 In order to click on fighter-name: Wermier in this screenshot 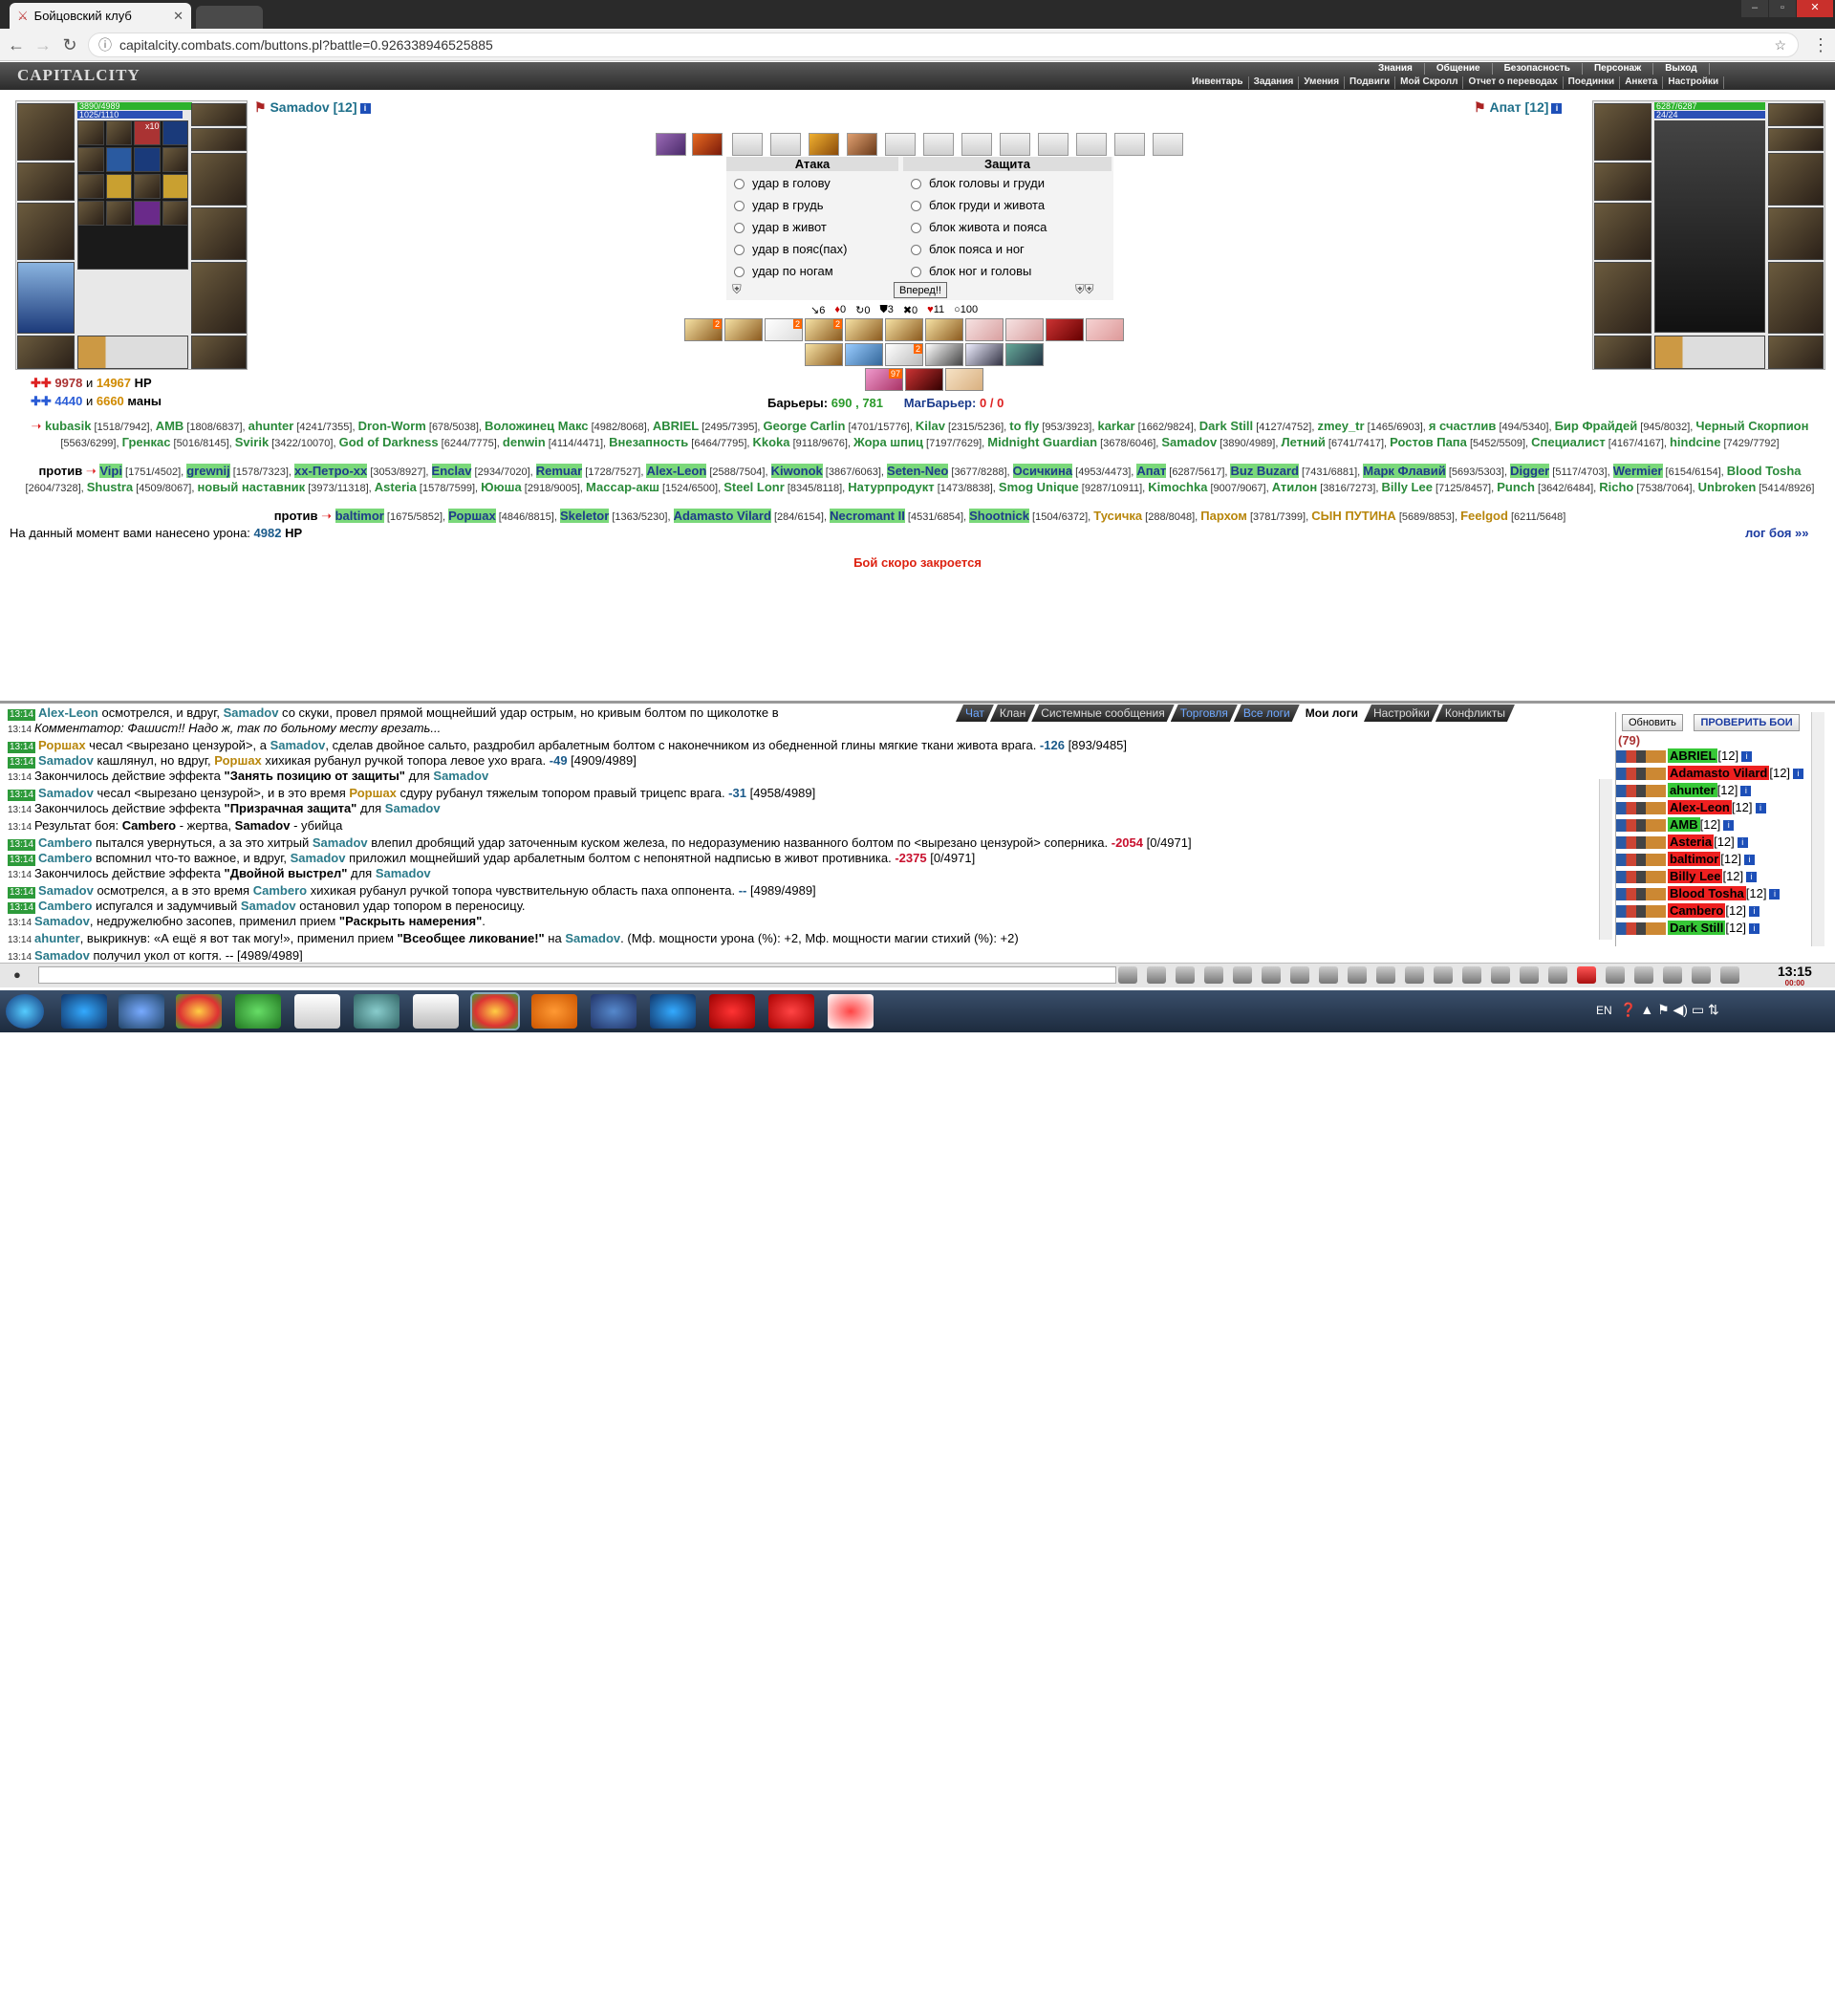, I will do `click(1637, 471)`.